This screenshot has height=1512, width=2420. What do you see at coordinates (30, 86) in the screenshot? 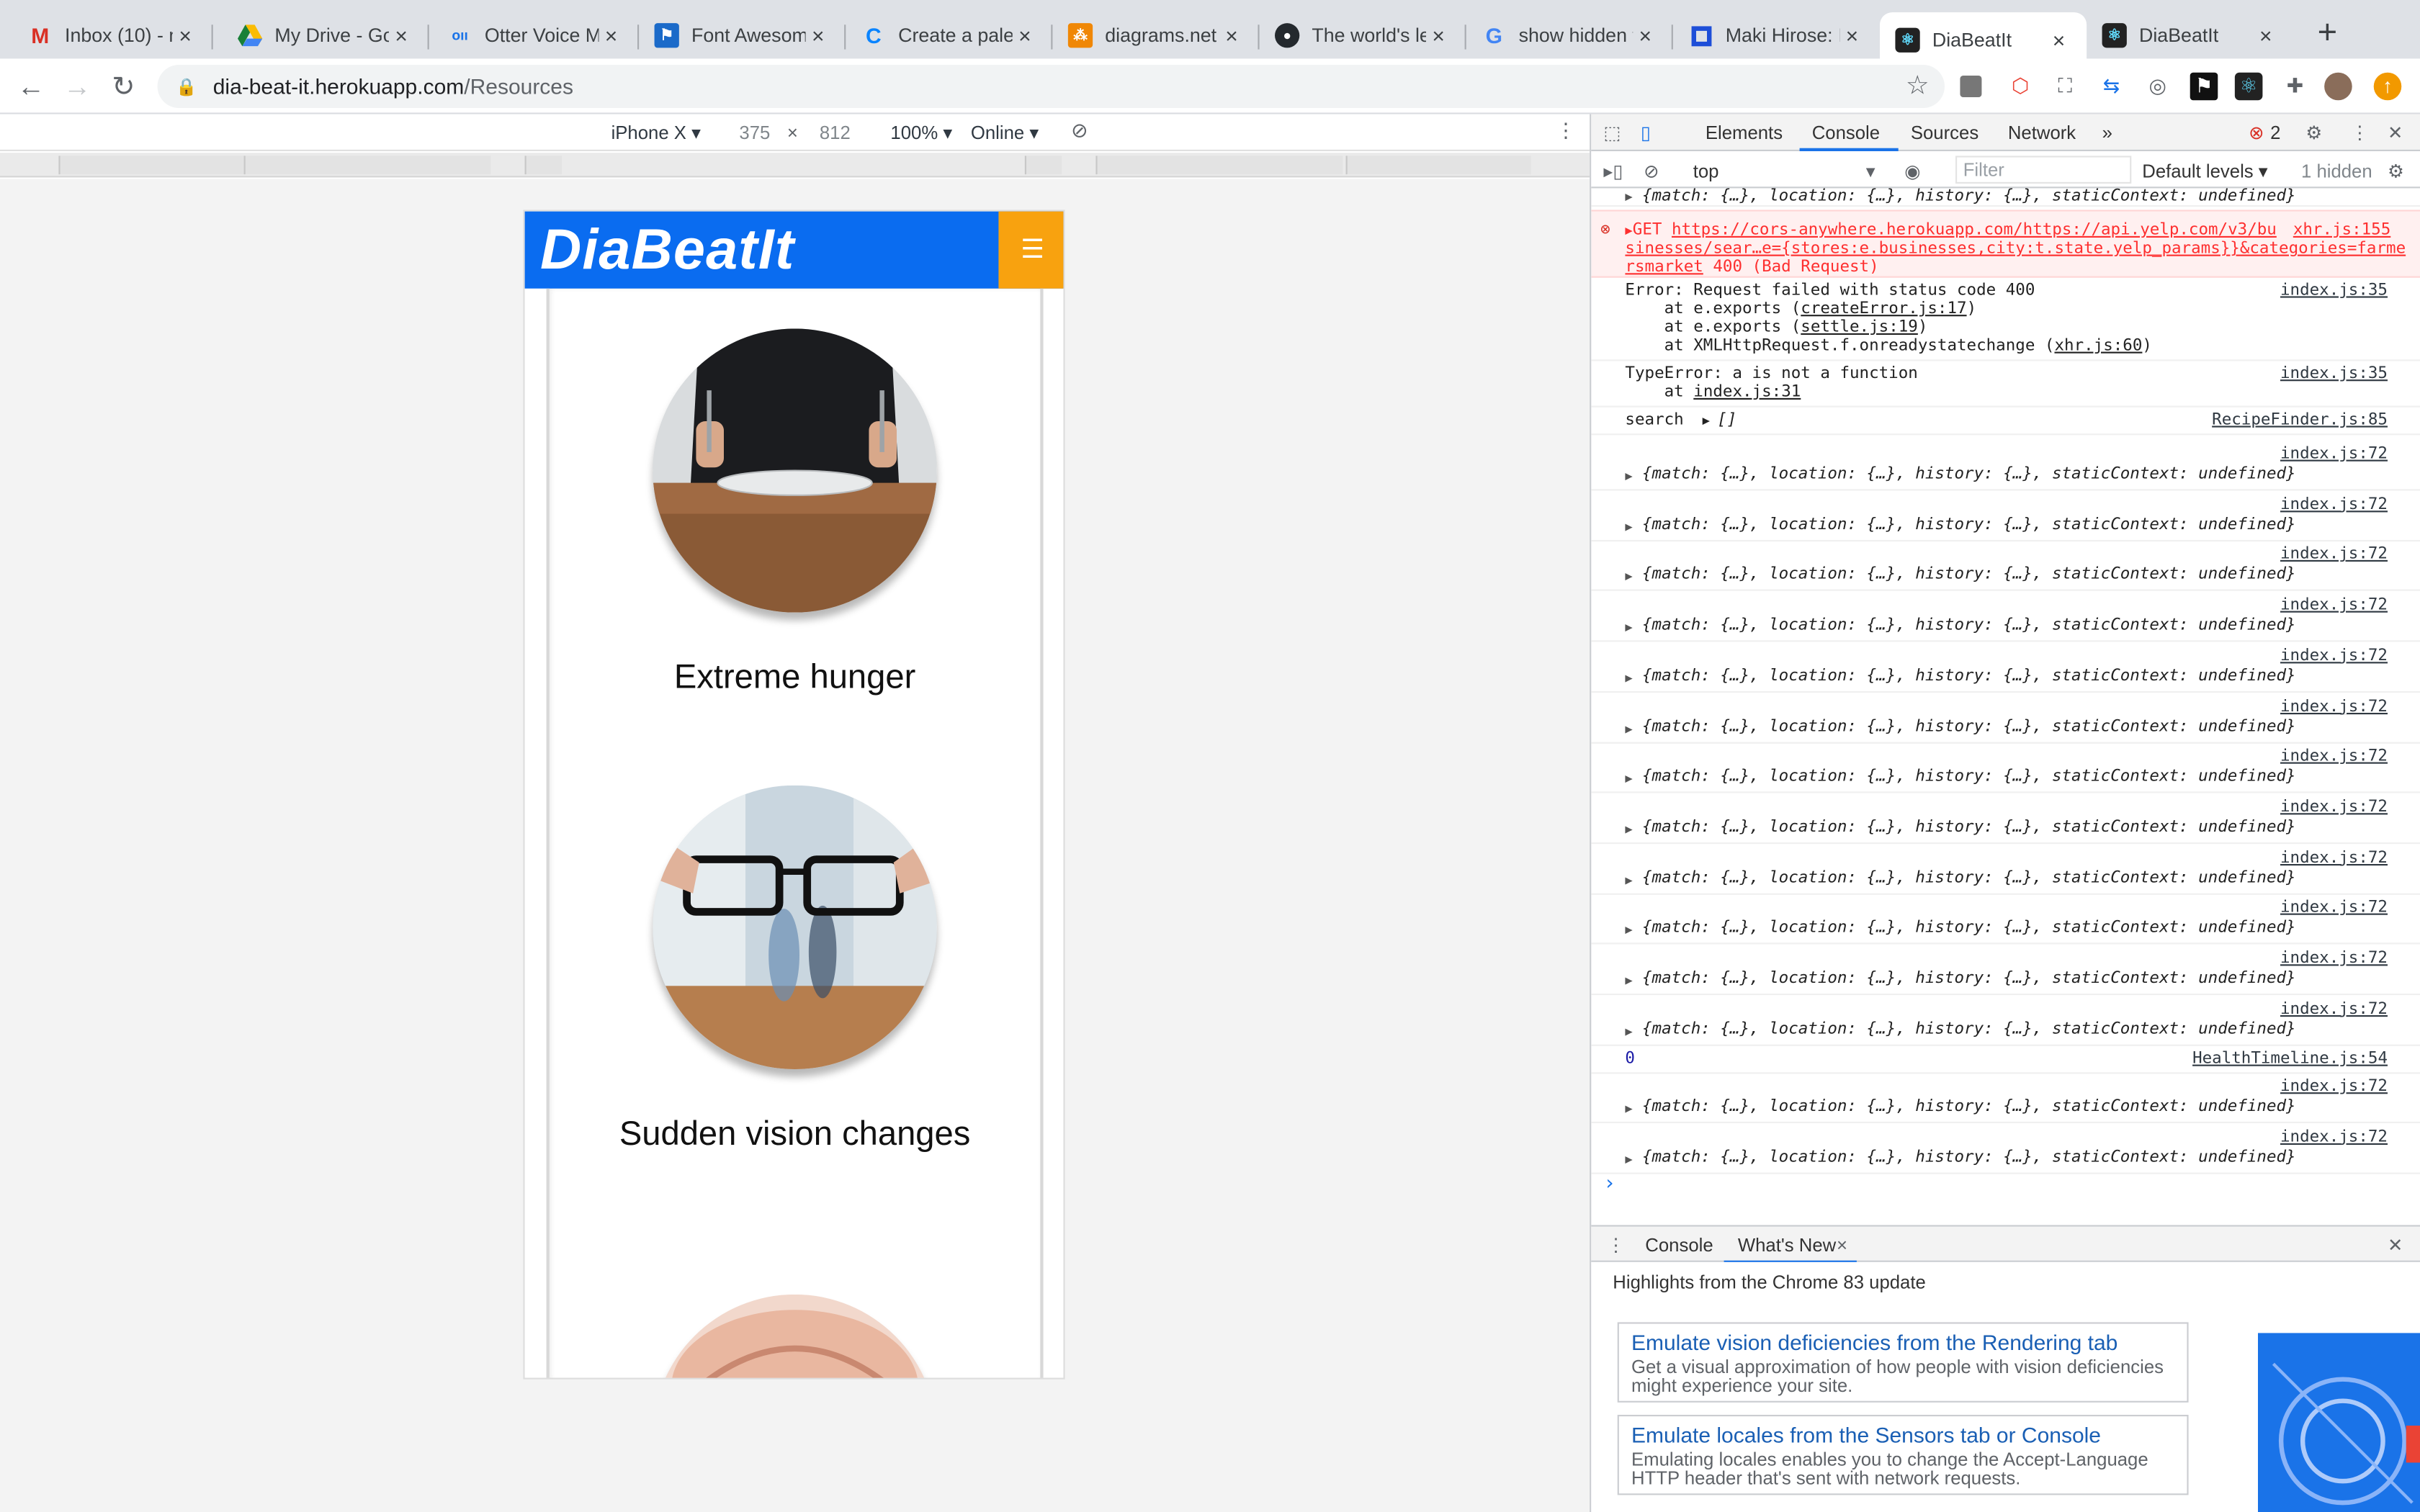
I see `back-icon: ←` at bounding box center [30, 86].